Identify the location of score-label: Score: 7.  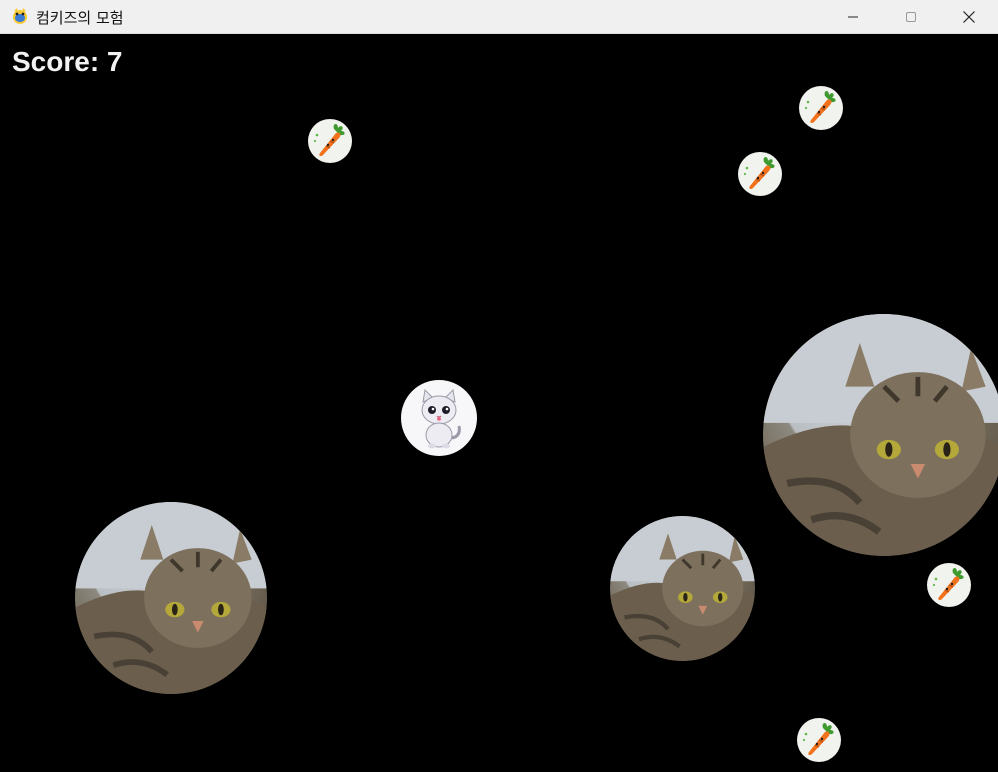
(67, 61).